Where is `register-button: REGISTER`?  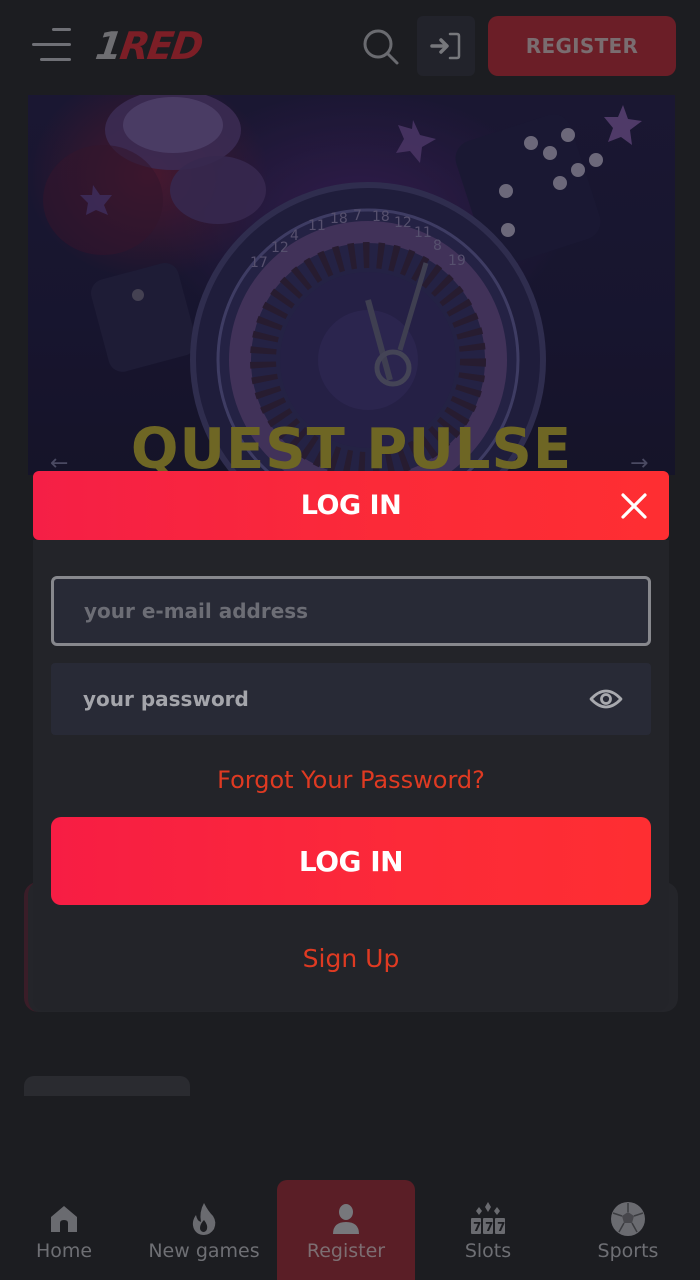
register-button: REGISTER is located at coordinates (582, 46).